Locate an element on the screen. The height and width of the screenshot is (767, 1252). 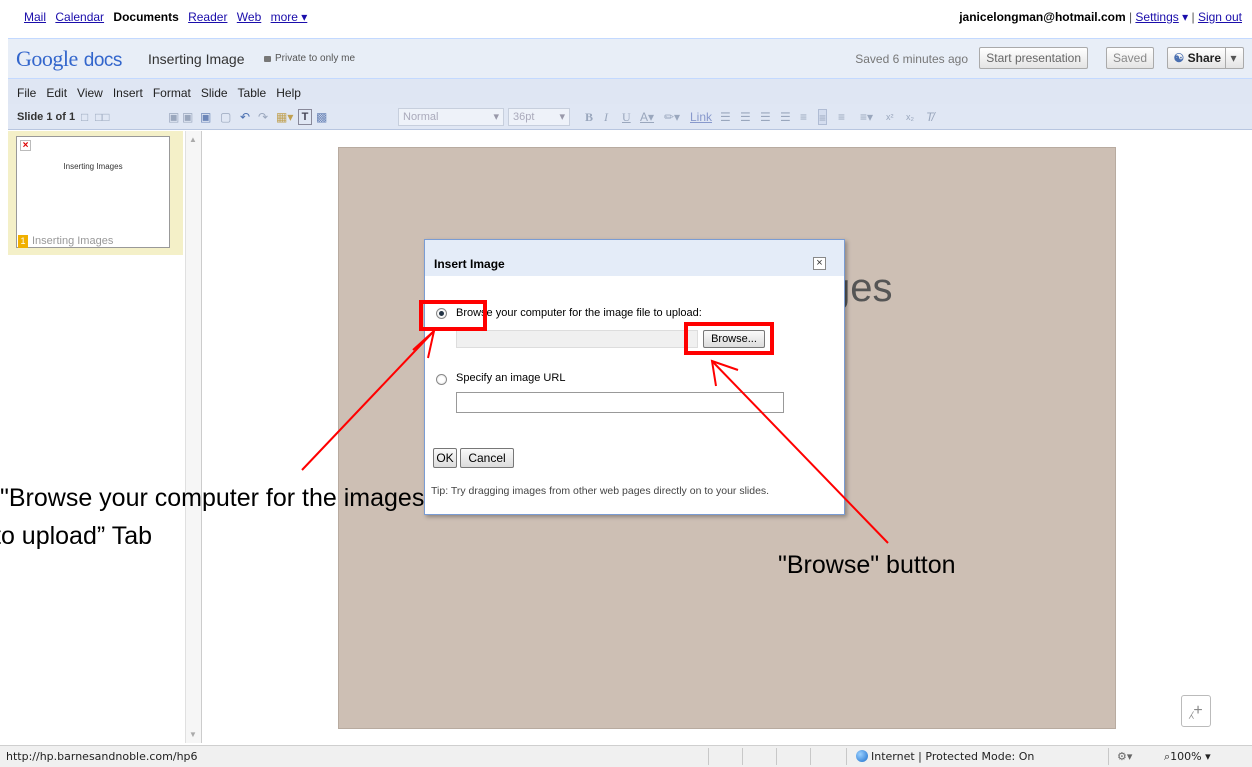
slide-thumbnail: × Inserting Images is located at coordinates (93, 192).